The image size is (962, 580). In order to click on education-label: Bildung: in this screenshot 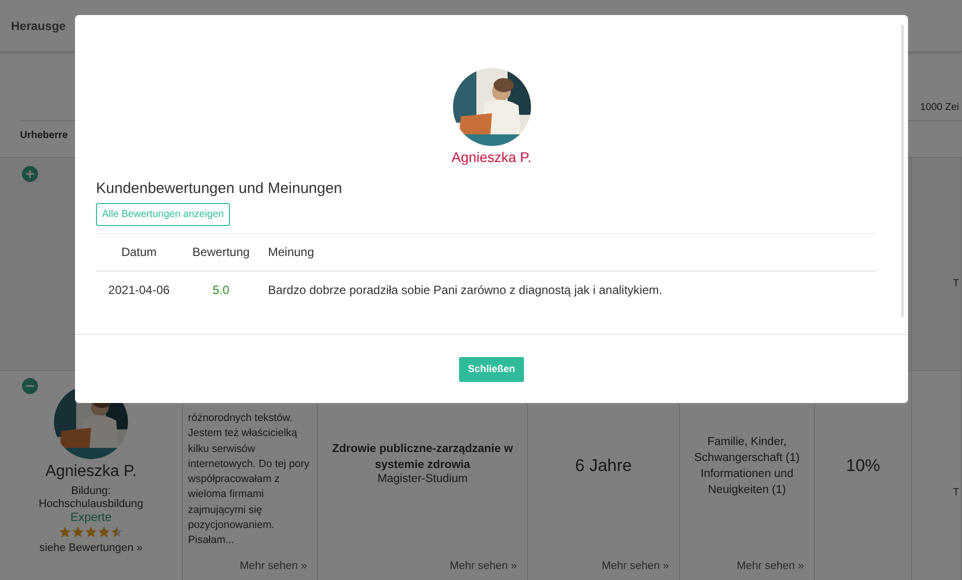, I will do `click(91, 491)`.